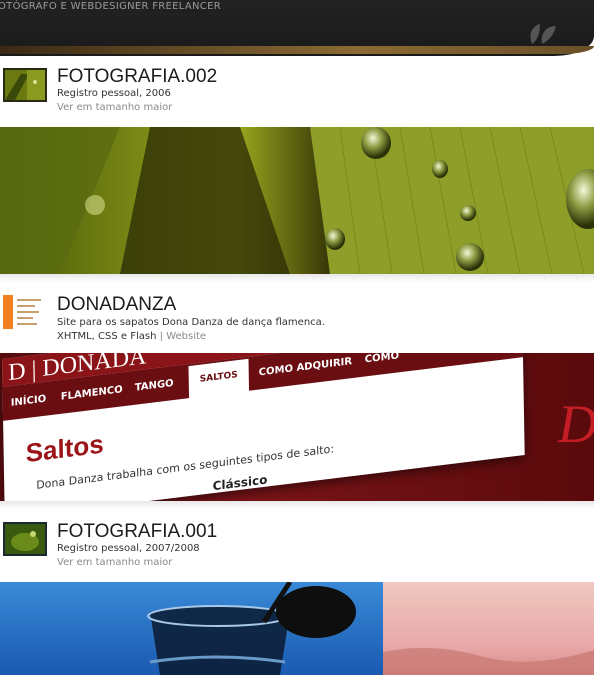  Describe the element at coordinates (186, 336) in the screenshot. I see `website-link: Website` at that location.